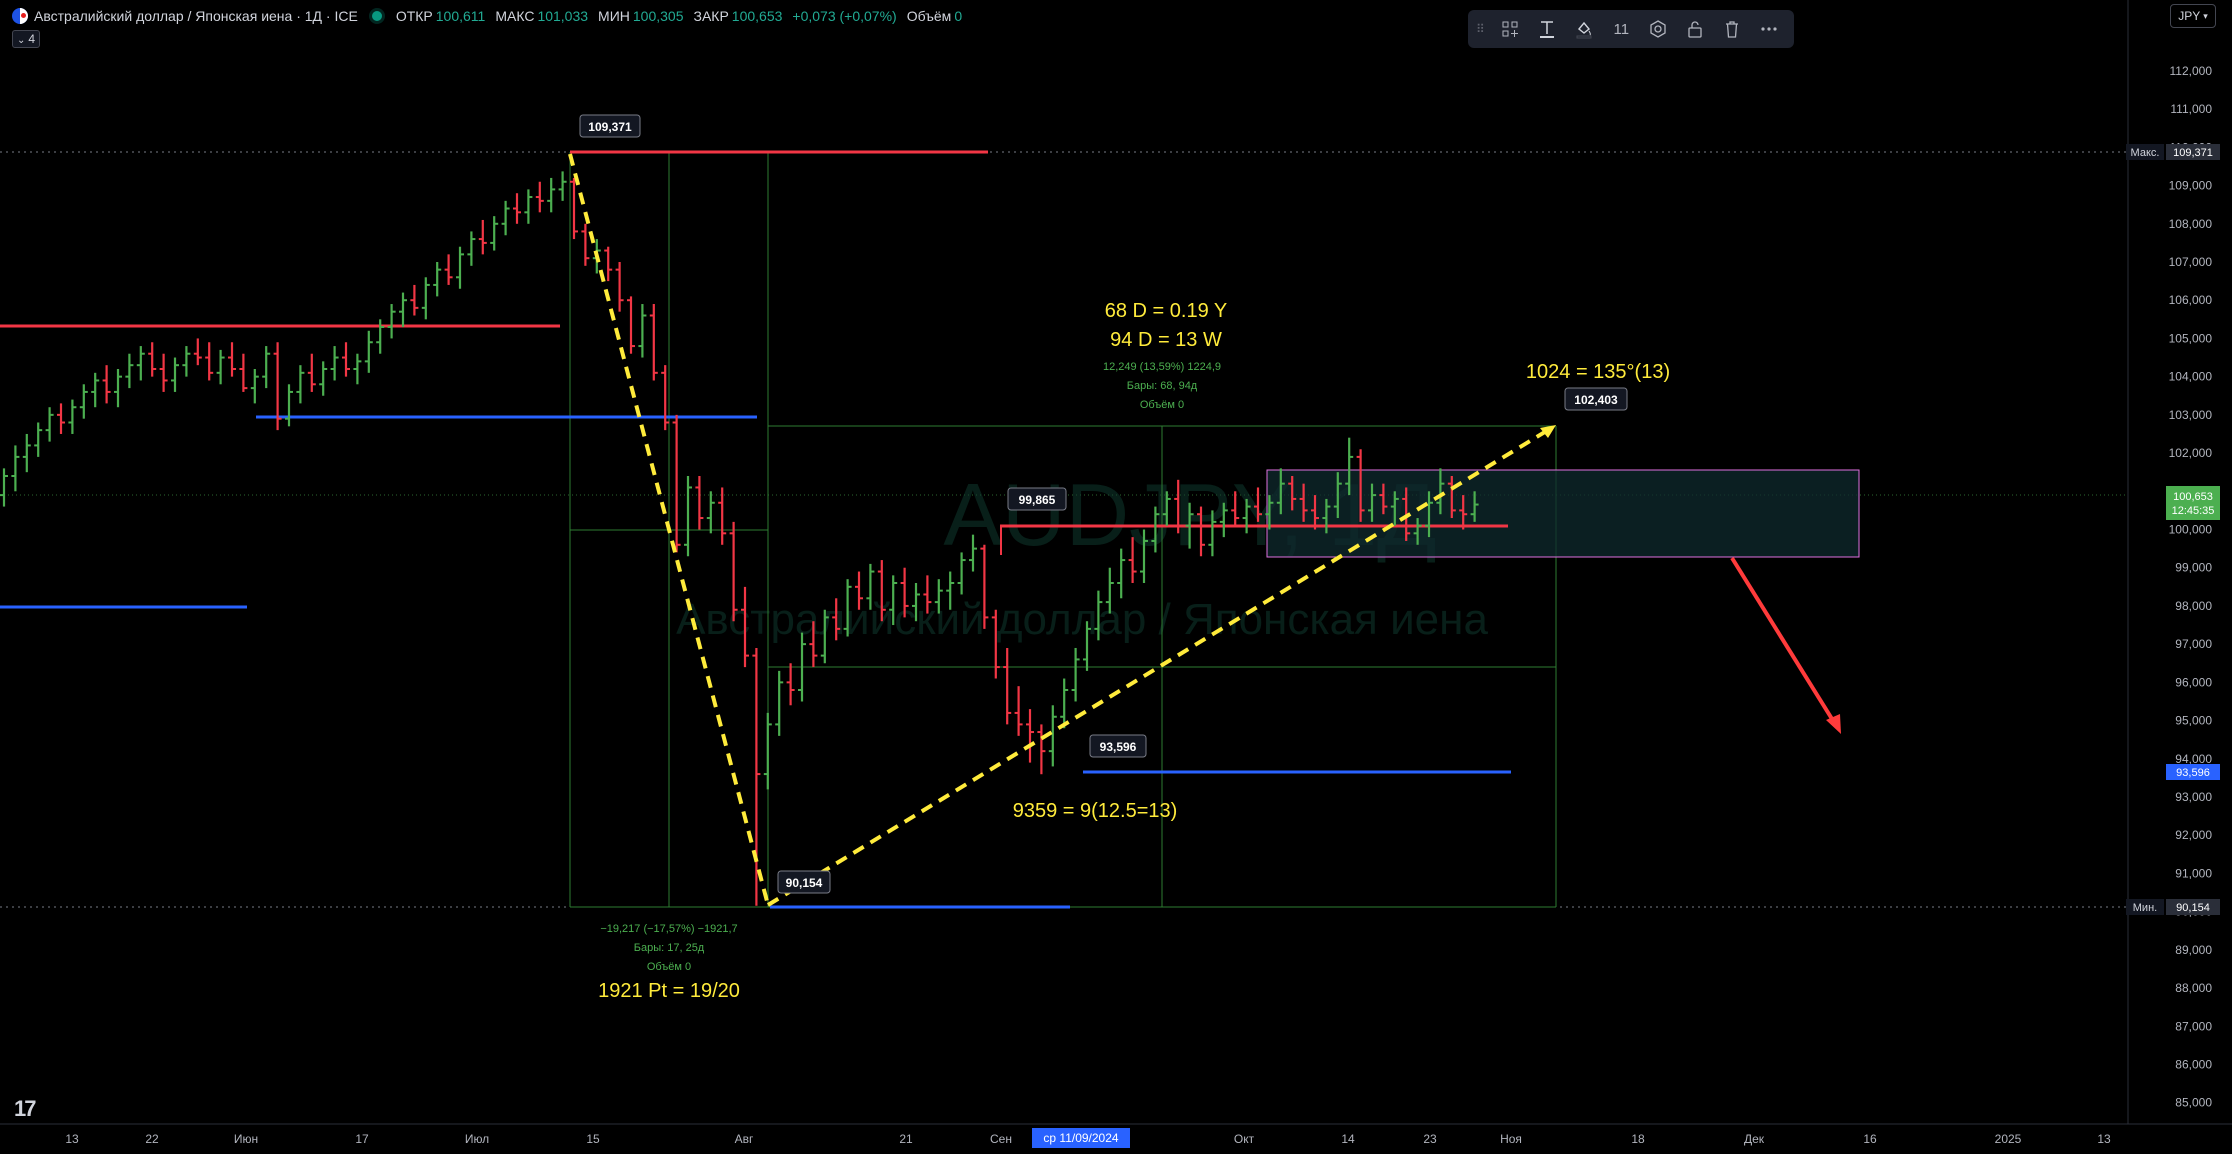  What do you see at coordinates (1001, 1139) in the screenshot?
I see `time-tick-label: Сен` at bounding box center [1001, 1139].